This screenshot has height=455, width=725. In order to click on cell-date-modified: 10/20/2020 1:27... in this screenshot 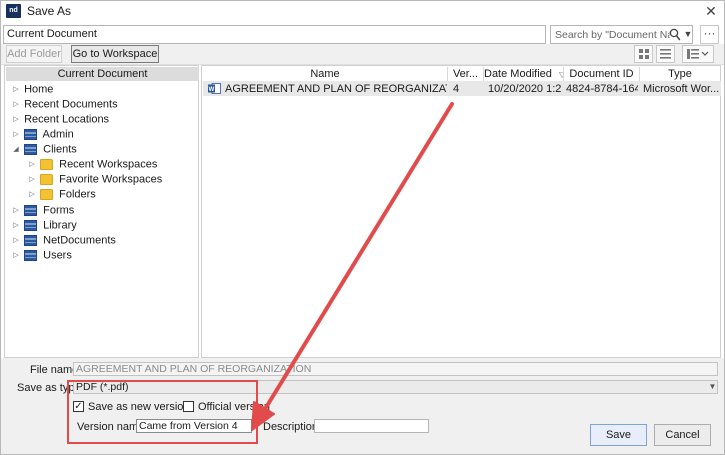, I will do `click(525, 89)`.